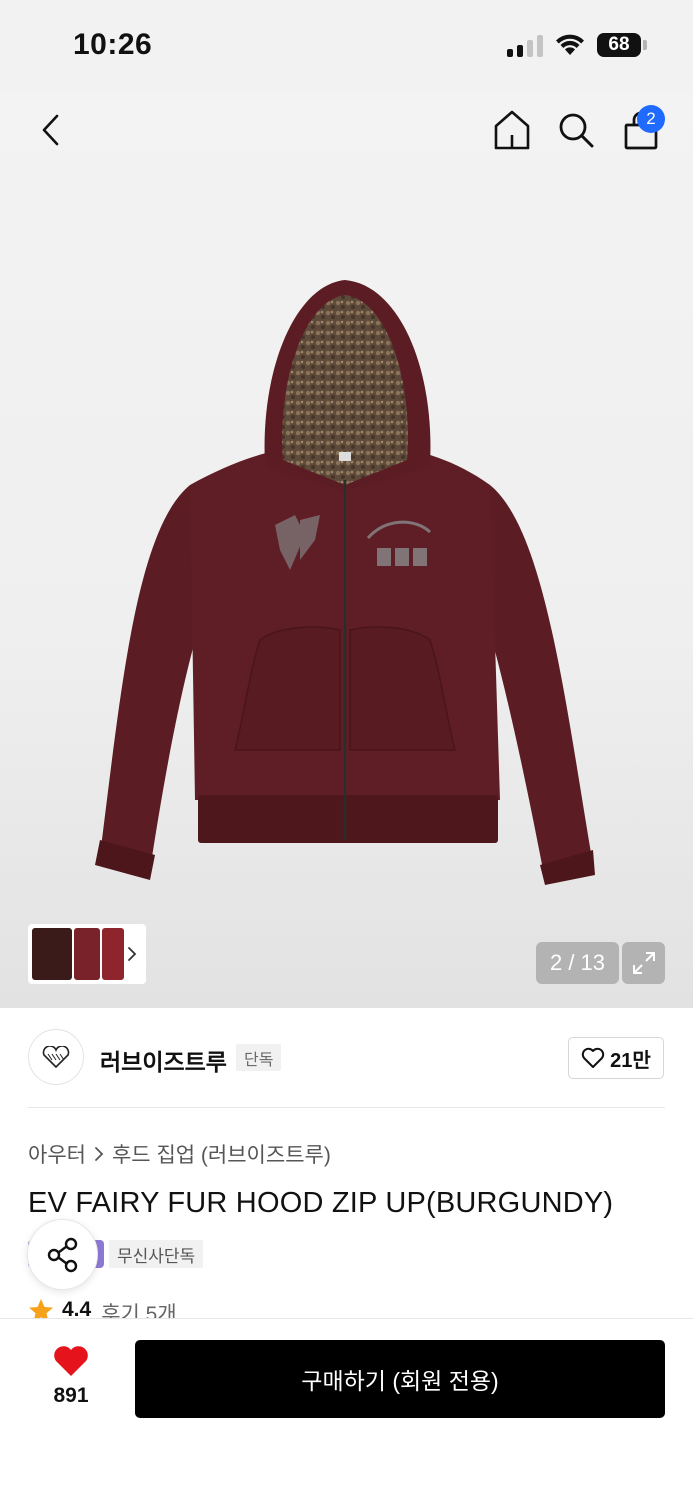 The image size is (693, 1500). I want to click on cellular-signal-icon, so click(525, 46).